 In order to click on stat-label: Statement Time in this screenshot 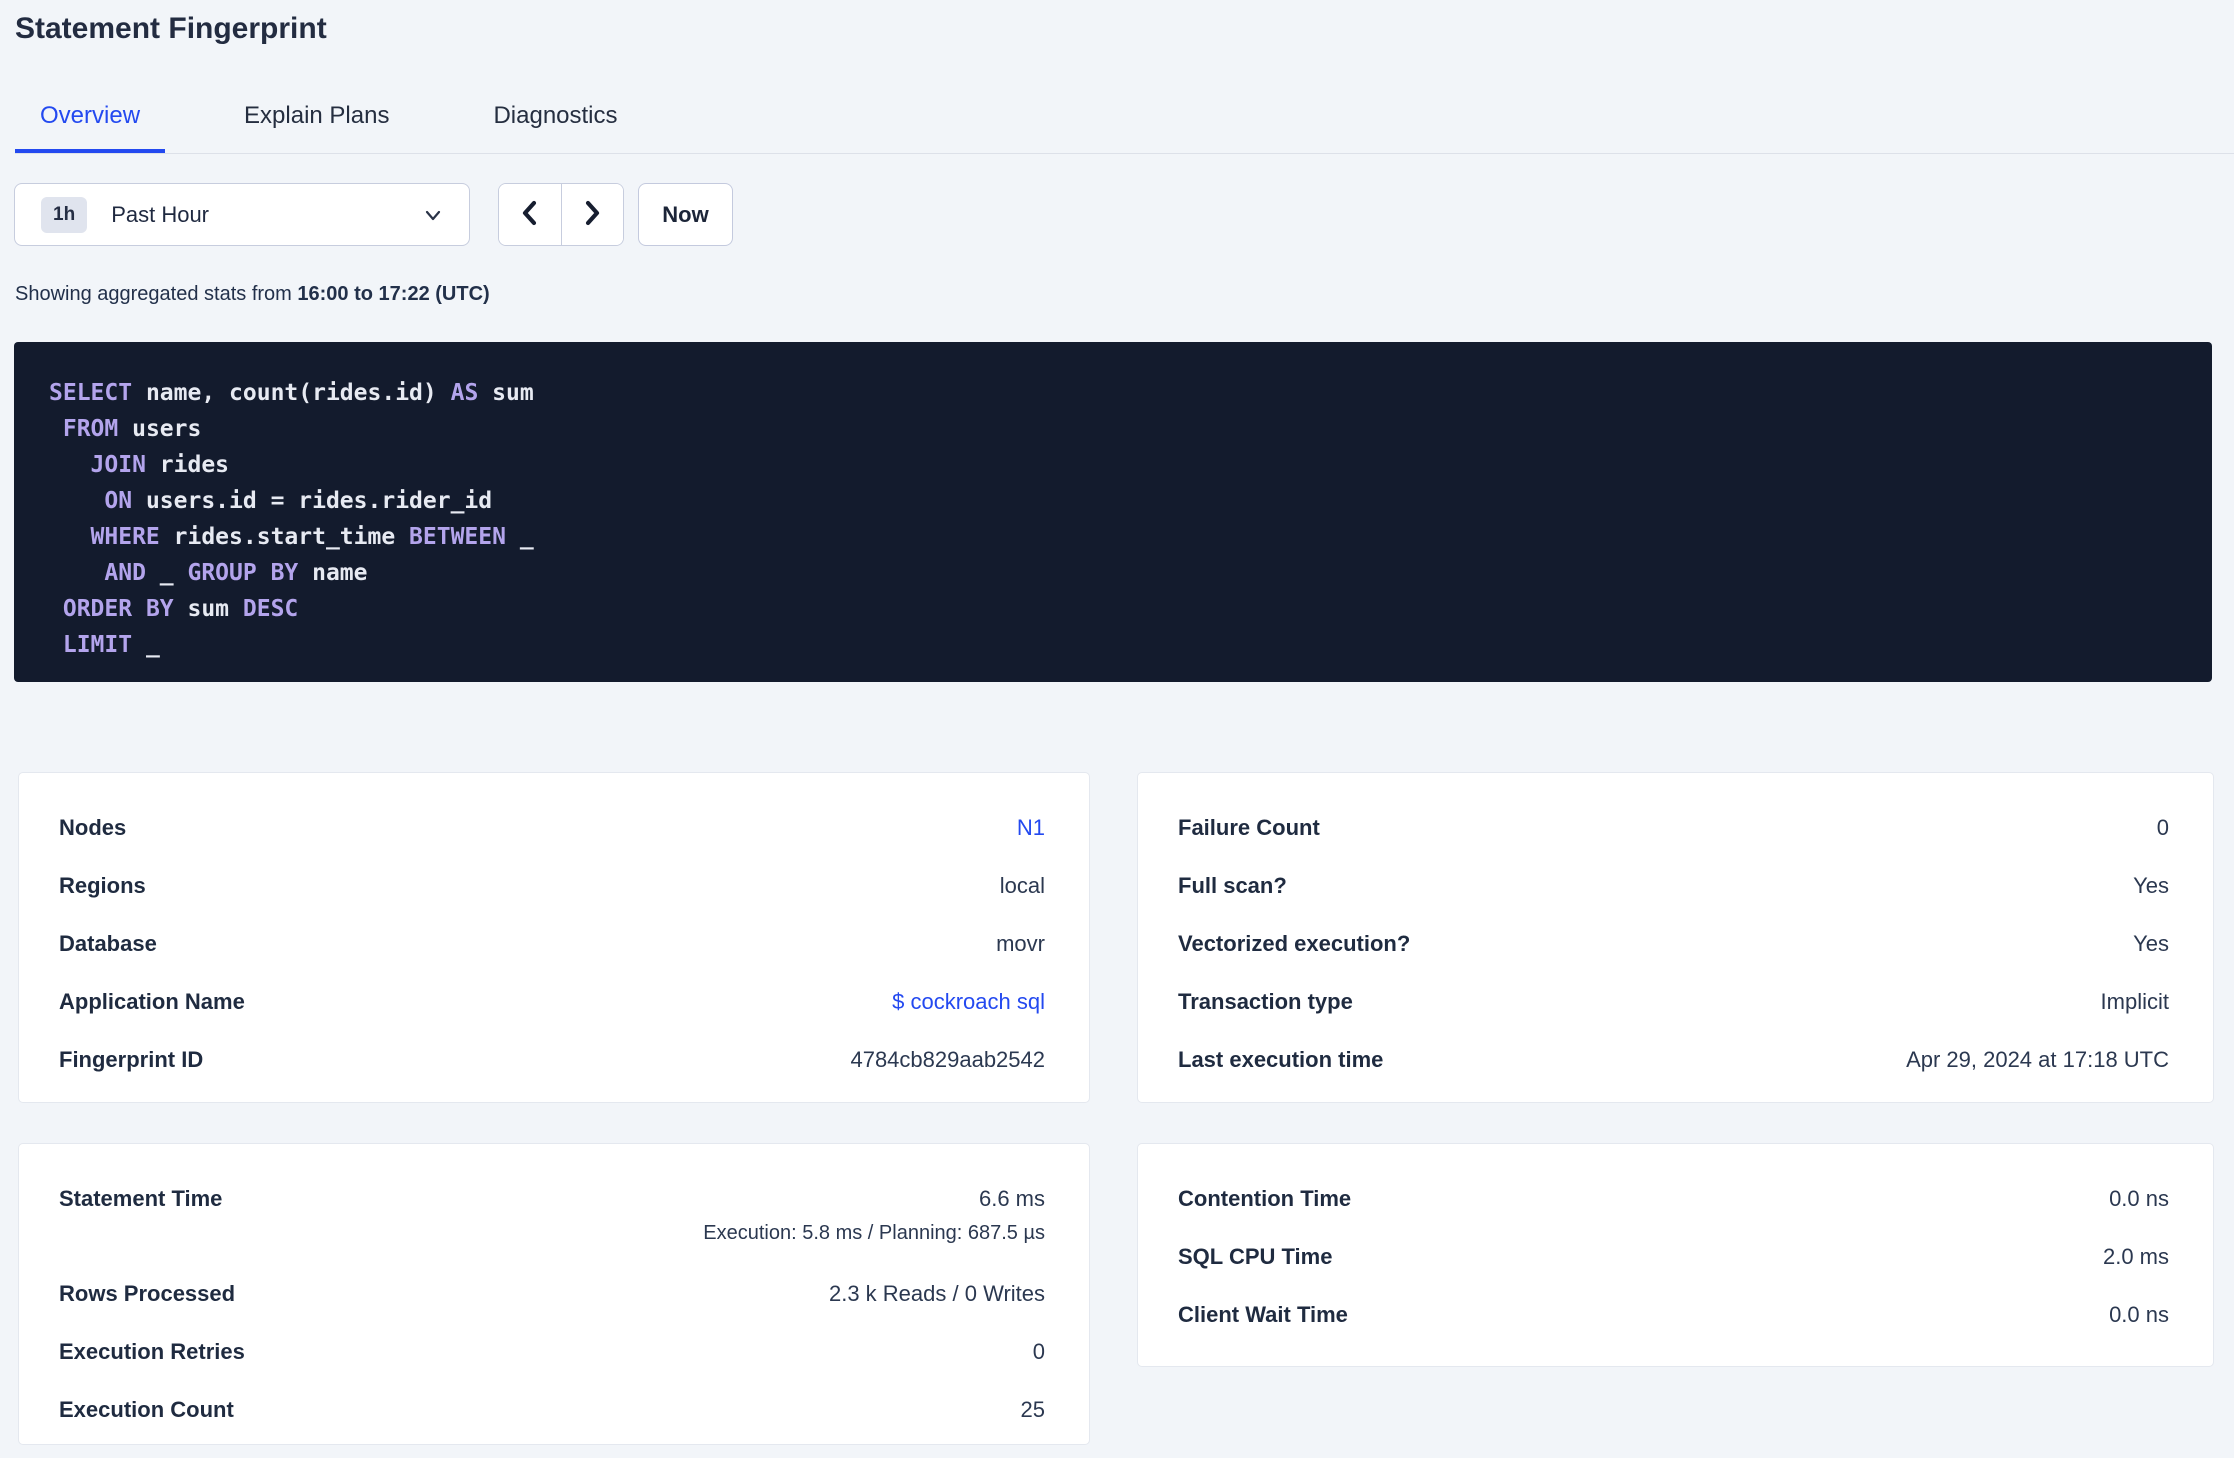, I will do `click(141, 1198)`.